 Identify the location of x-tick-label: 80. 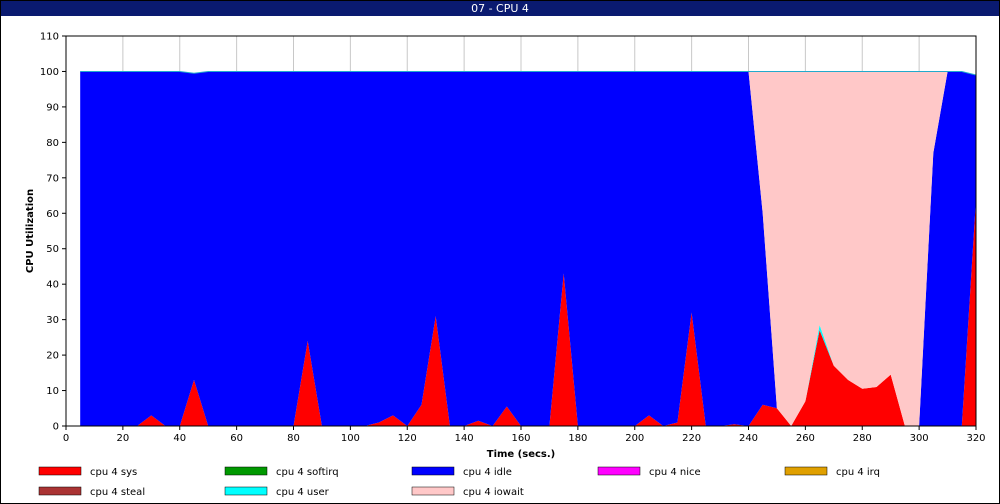
(293, 438).